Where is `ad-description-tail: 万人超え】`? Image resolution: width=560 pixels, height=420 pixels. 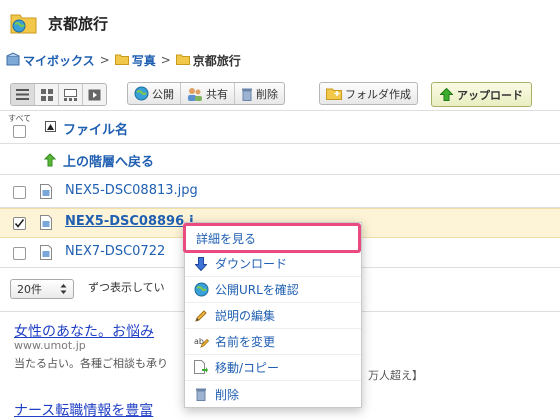 ad-description-tail: 万人超え】 is located at coordinates (395, 375).